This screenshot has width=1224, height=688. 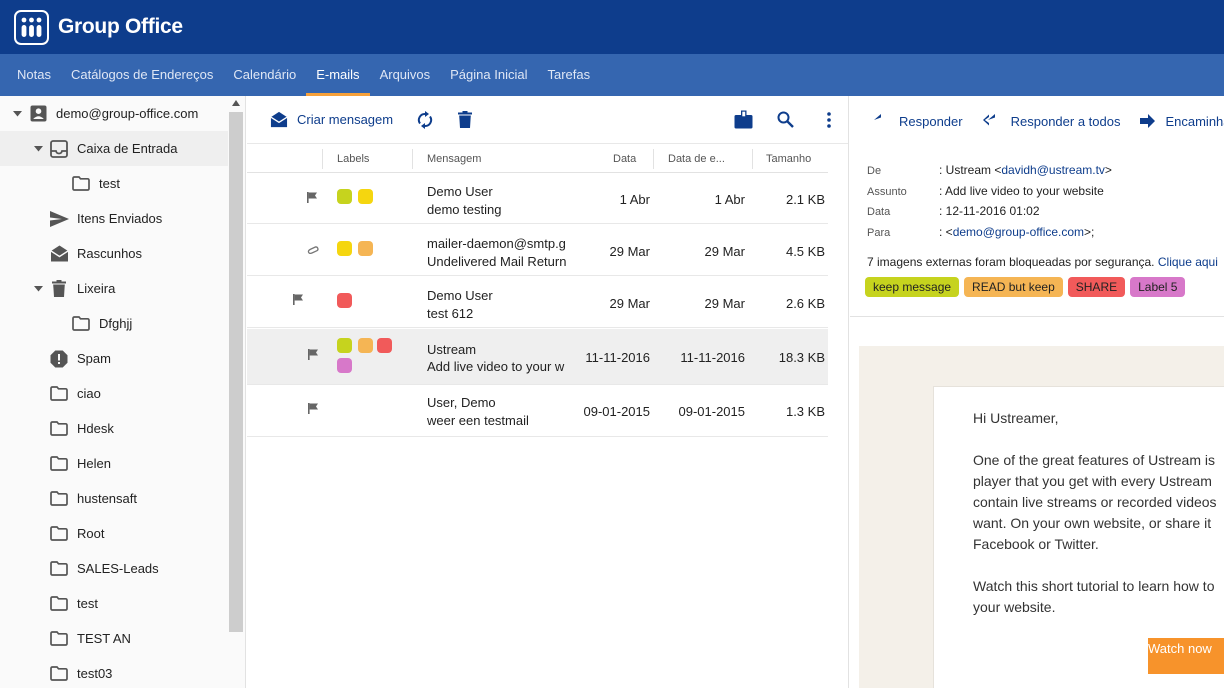 I want to click on search-button, so click(x=785, y=119).